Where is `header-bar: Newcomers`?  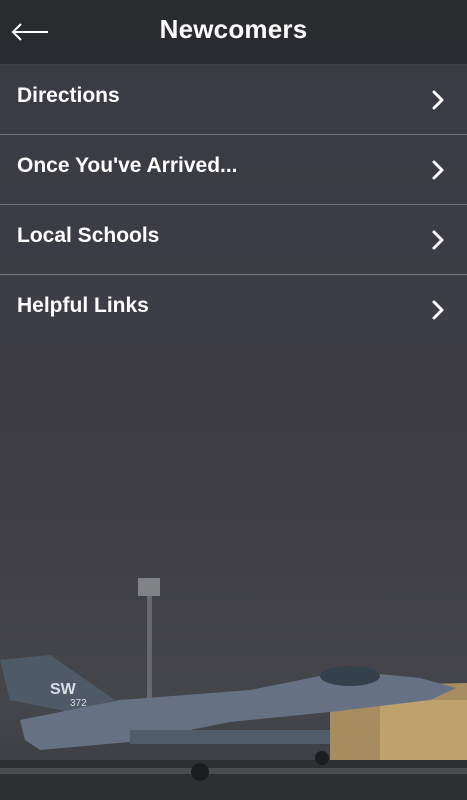 header-bar: Newcomers is located at coordinates (233, 32).